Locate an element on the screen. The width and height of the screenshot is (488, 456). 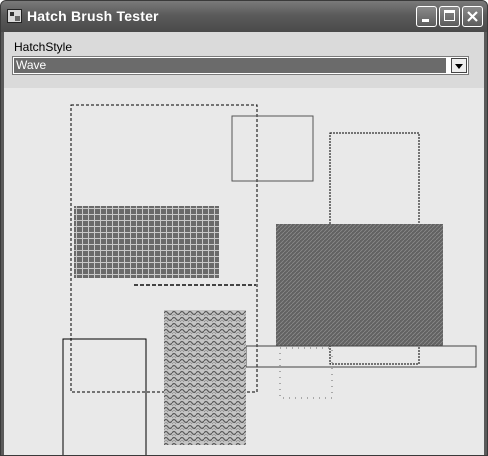
dotted-rect is located at coordinates (306, 373).